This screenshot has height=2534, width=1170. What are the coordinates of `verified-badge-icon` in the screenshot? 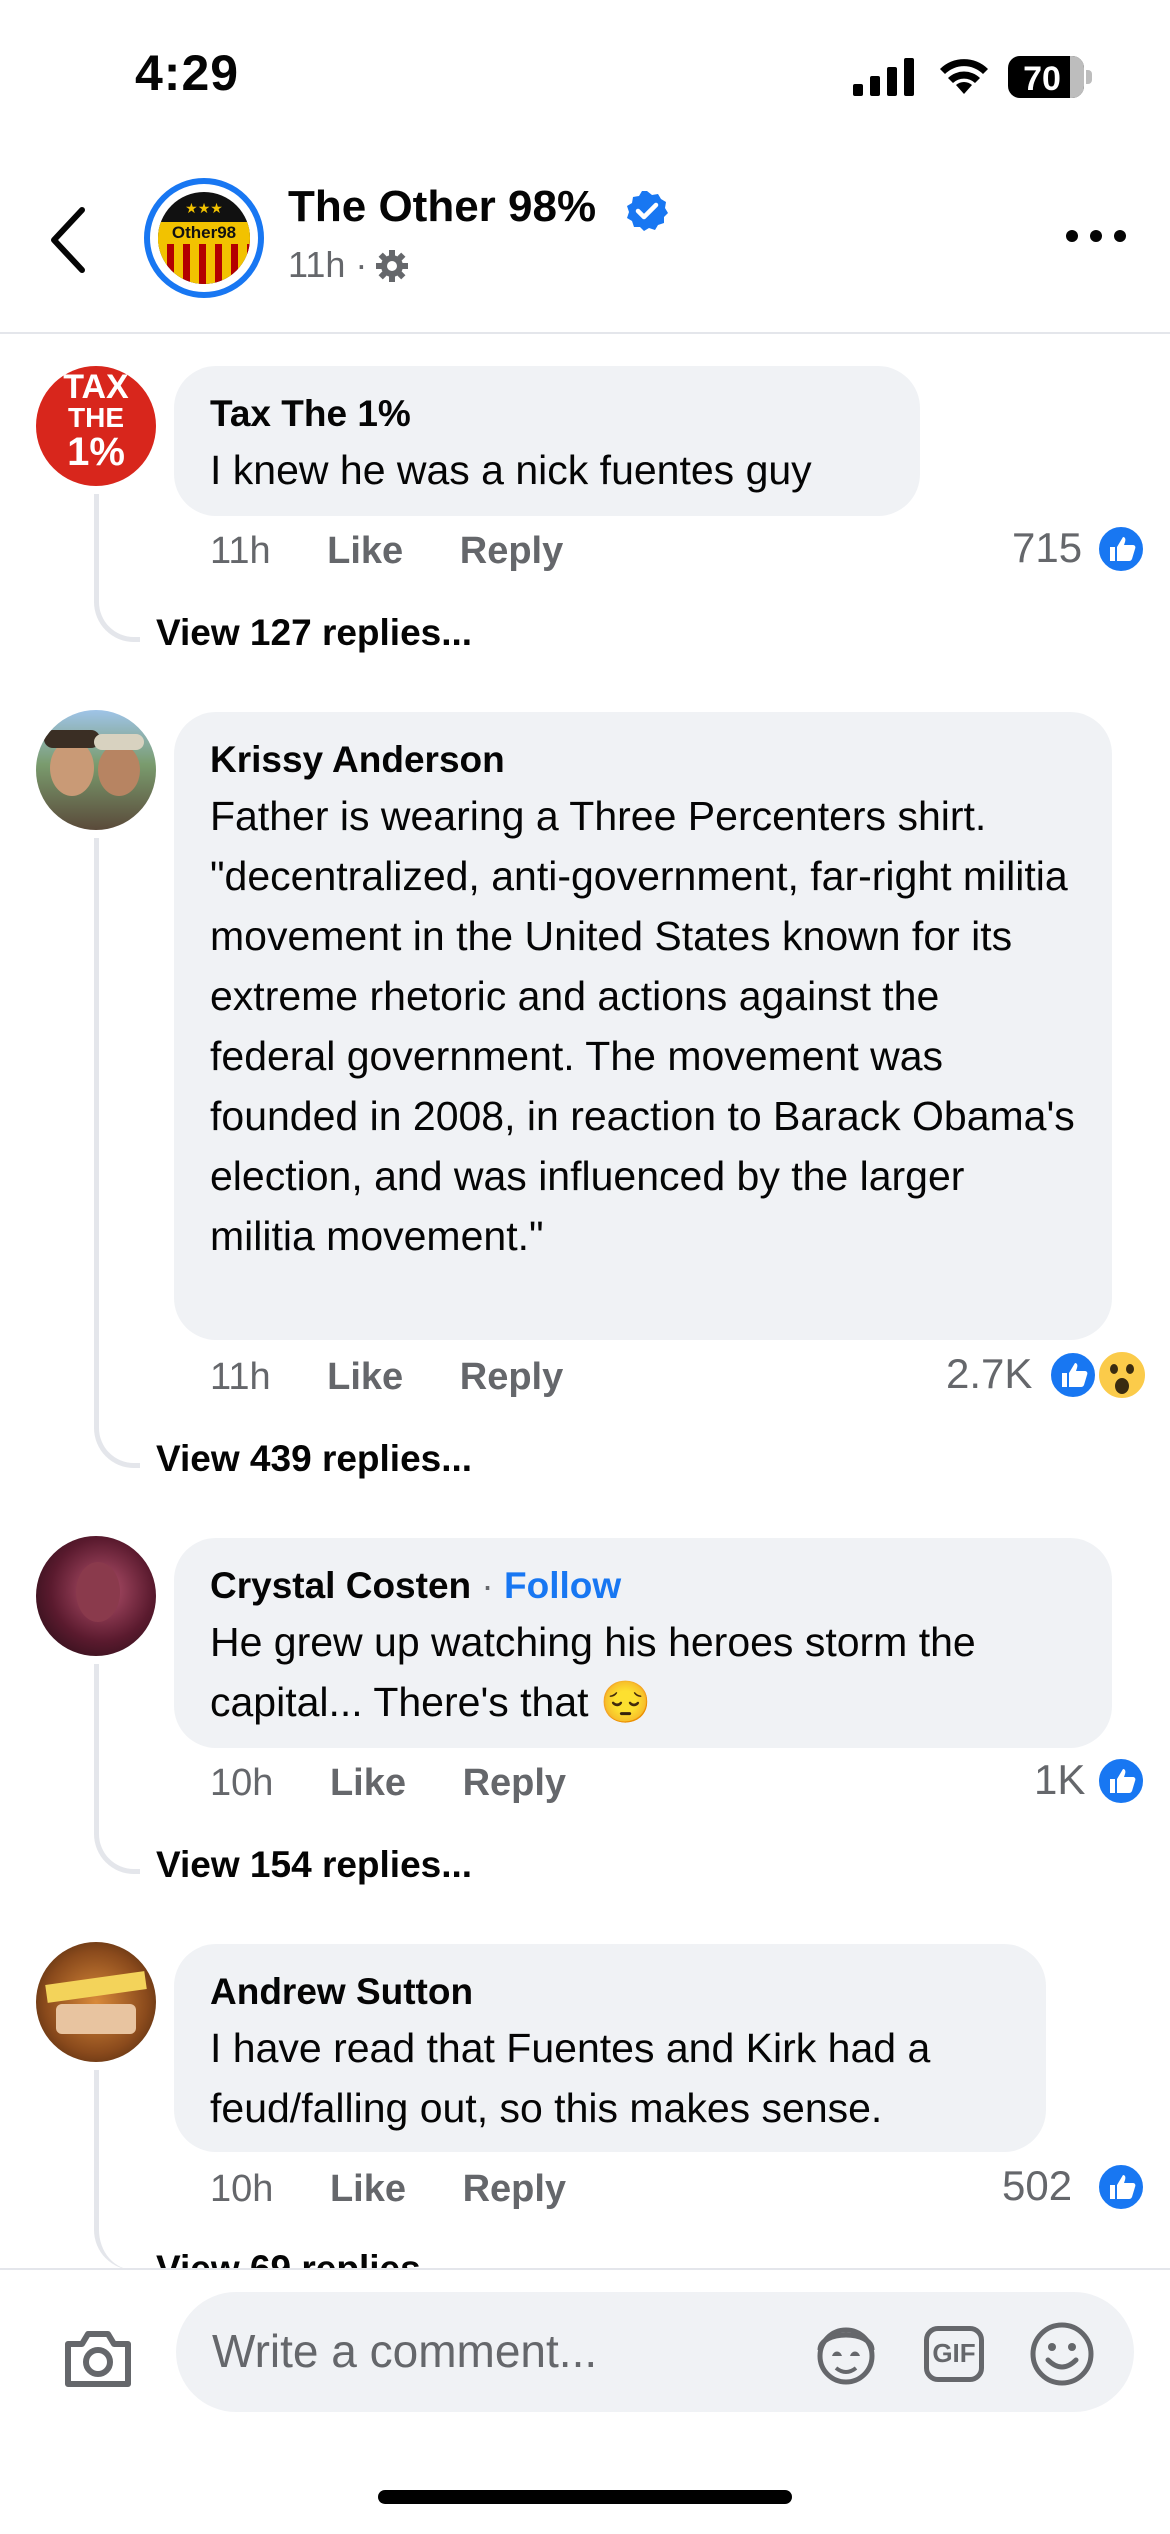 It's located at (647, 211).